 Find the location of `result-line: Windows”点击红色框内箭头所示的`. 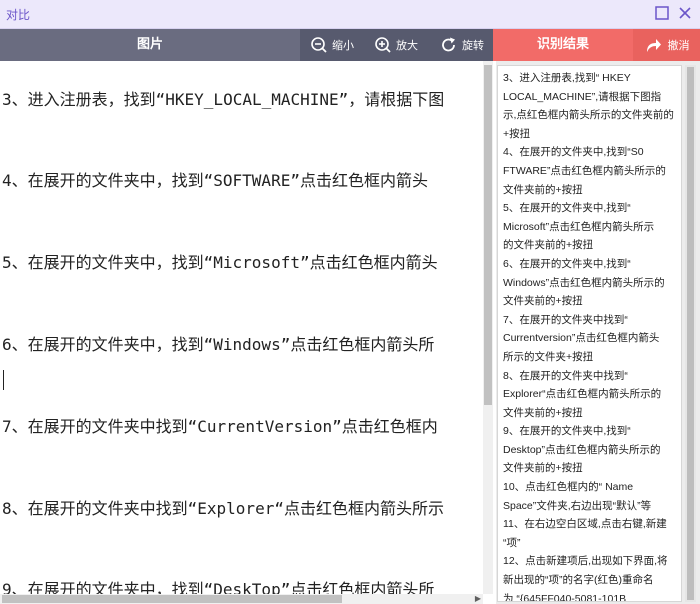

result-line: Windows”点击红色框内箭头所示的 is located at coordinates (584, 282).